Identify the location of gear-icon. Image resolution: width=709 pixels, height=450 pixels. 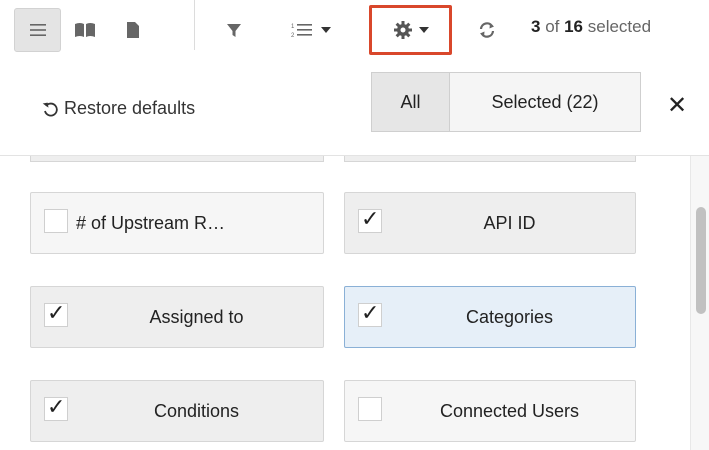
(402, 30).